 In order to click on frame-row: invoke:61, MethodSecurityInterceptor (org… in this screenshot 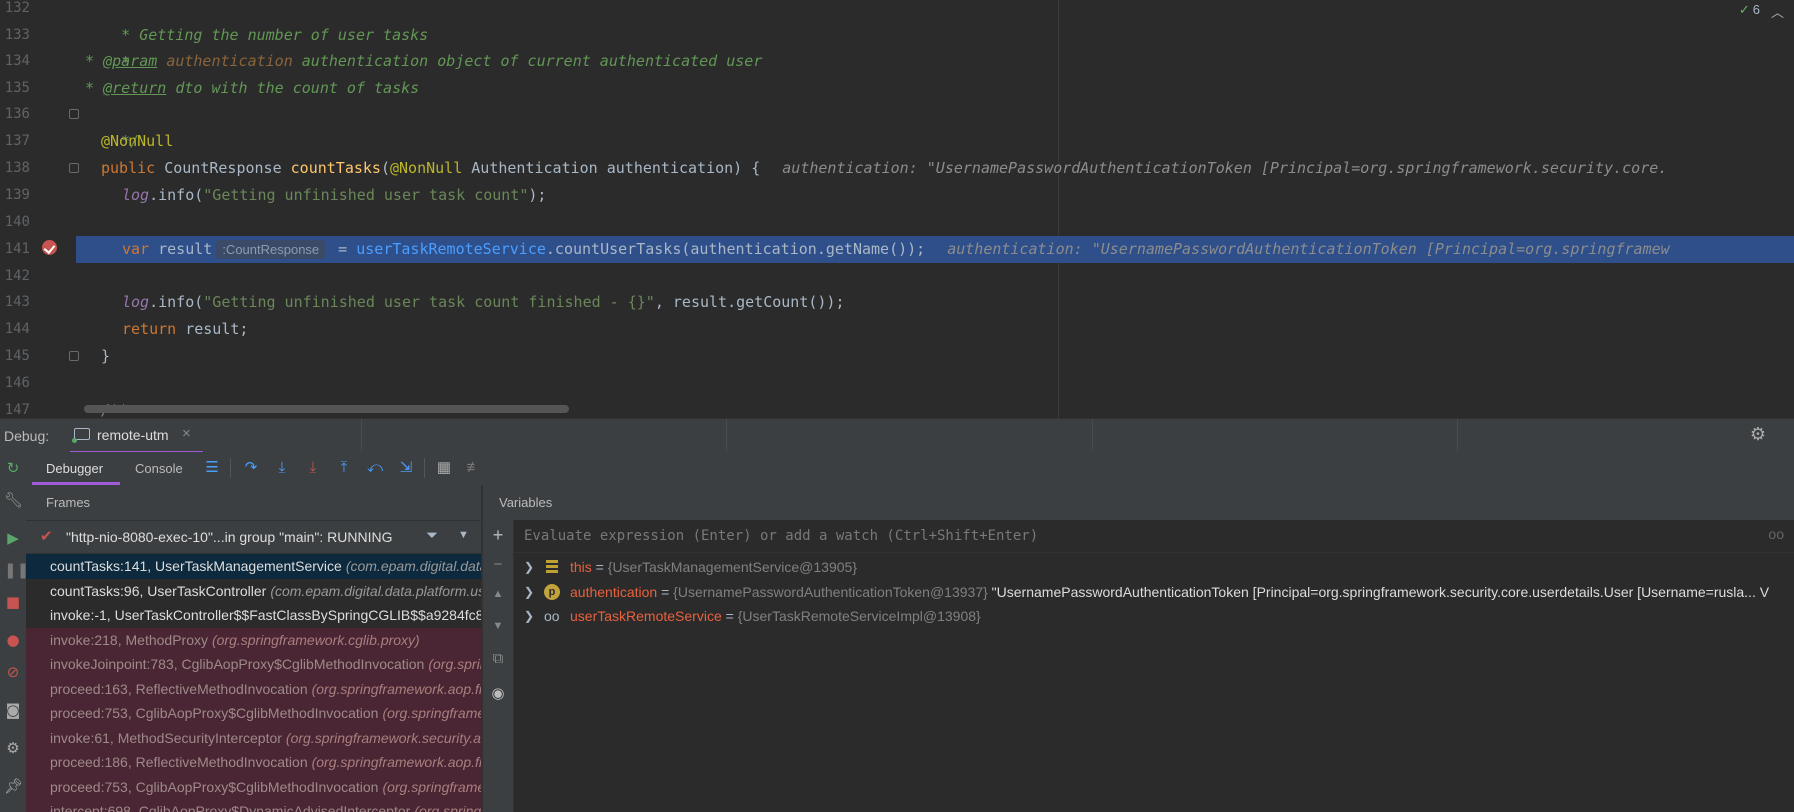, I will do `click(253, 737)`.